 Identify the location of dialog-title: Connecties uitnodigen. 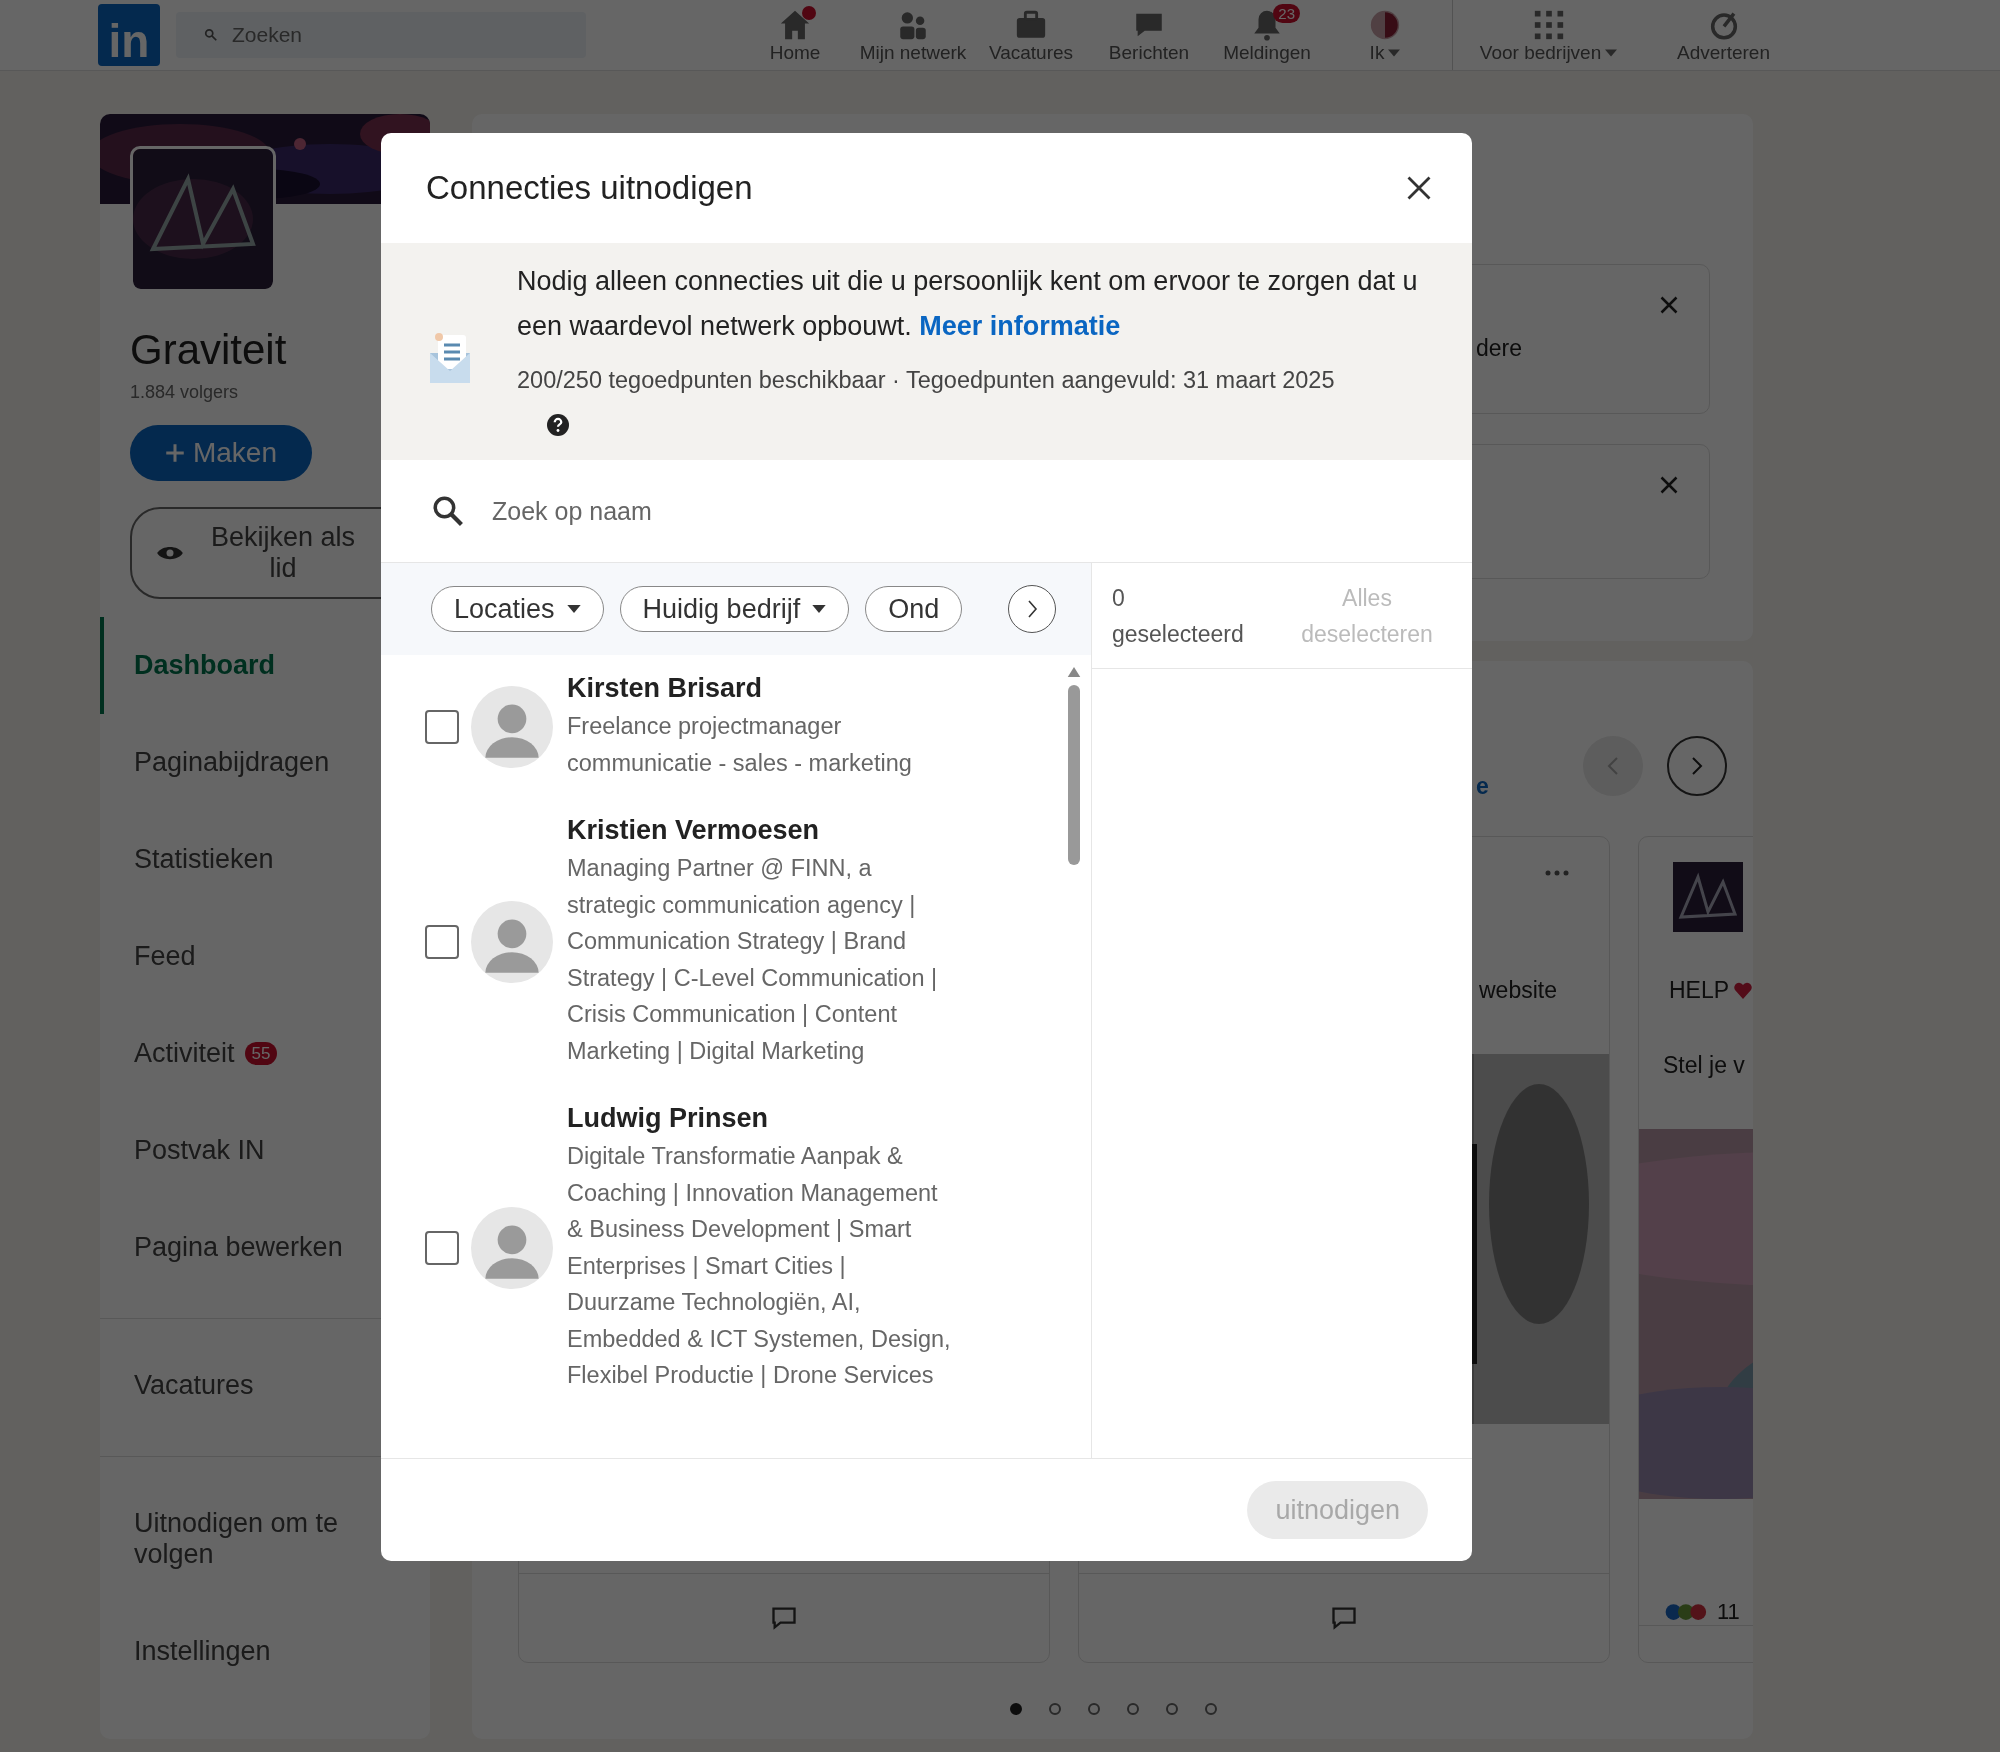
(589, 188).